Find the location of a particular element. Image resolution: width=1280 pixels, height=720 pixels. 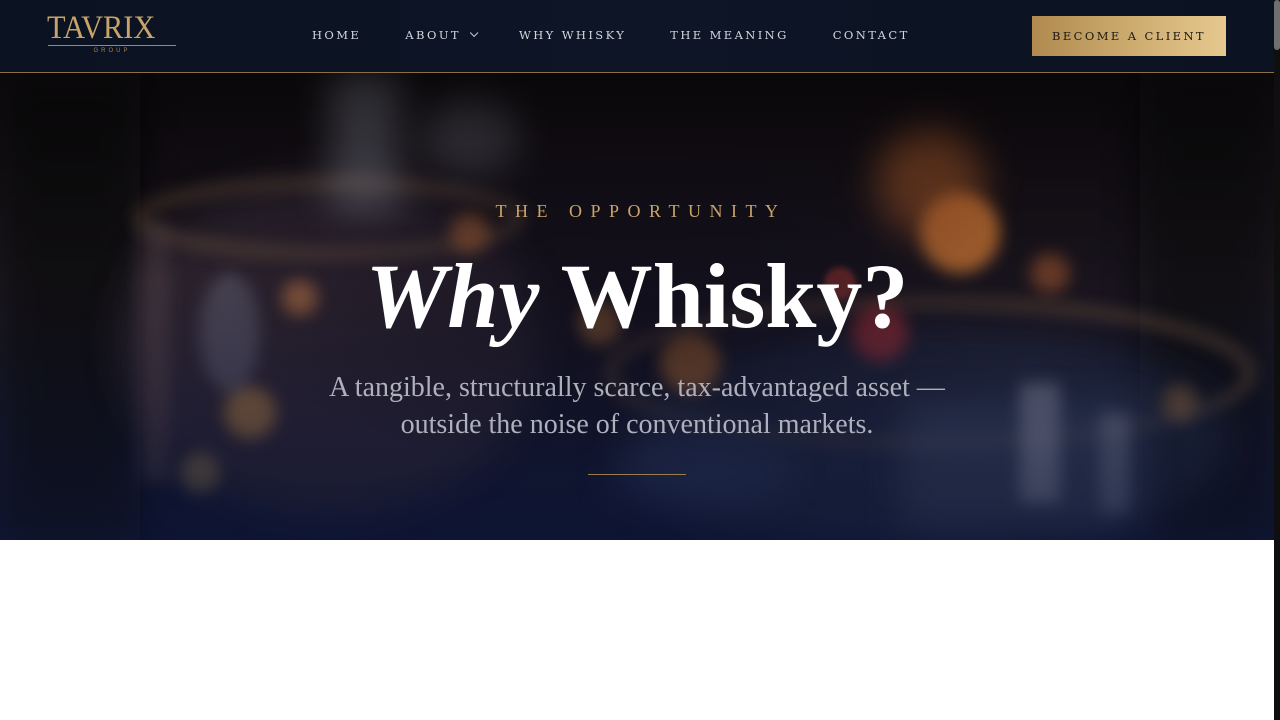

hero-title-italic: Why is located at coordinates (452, 296).